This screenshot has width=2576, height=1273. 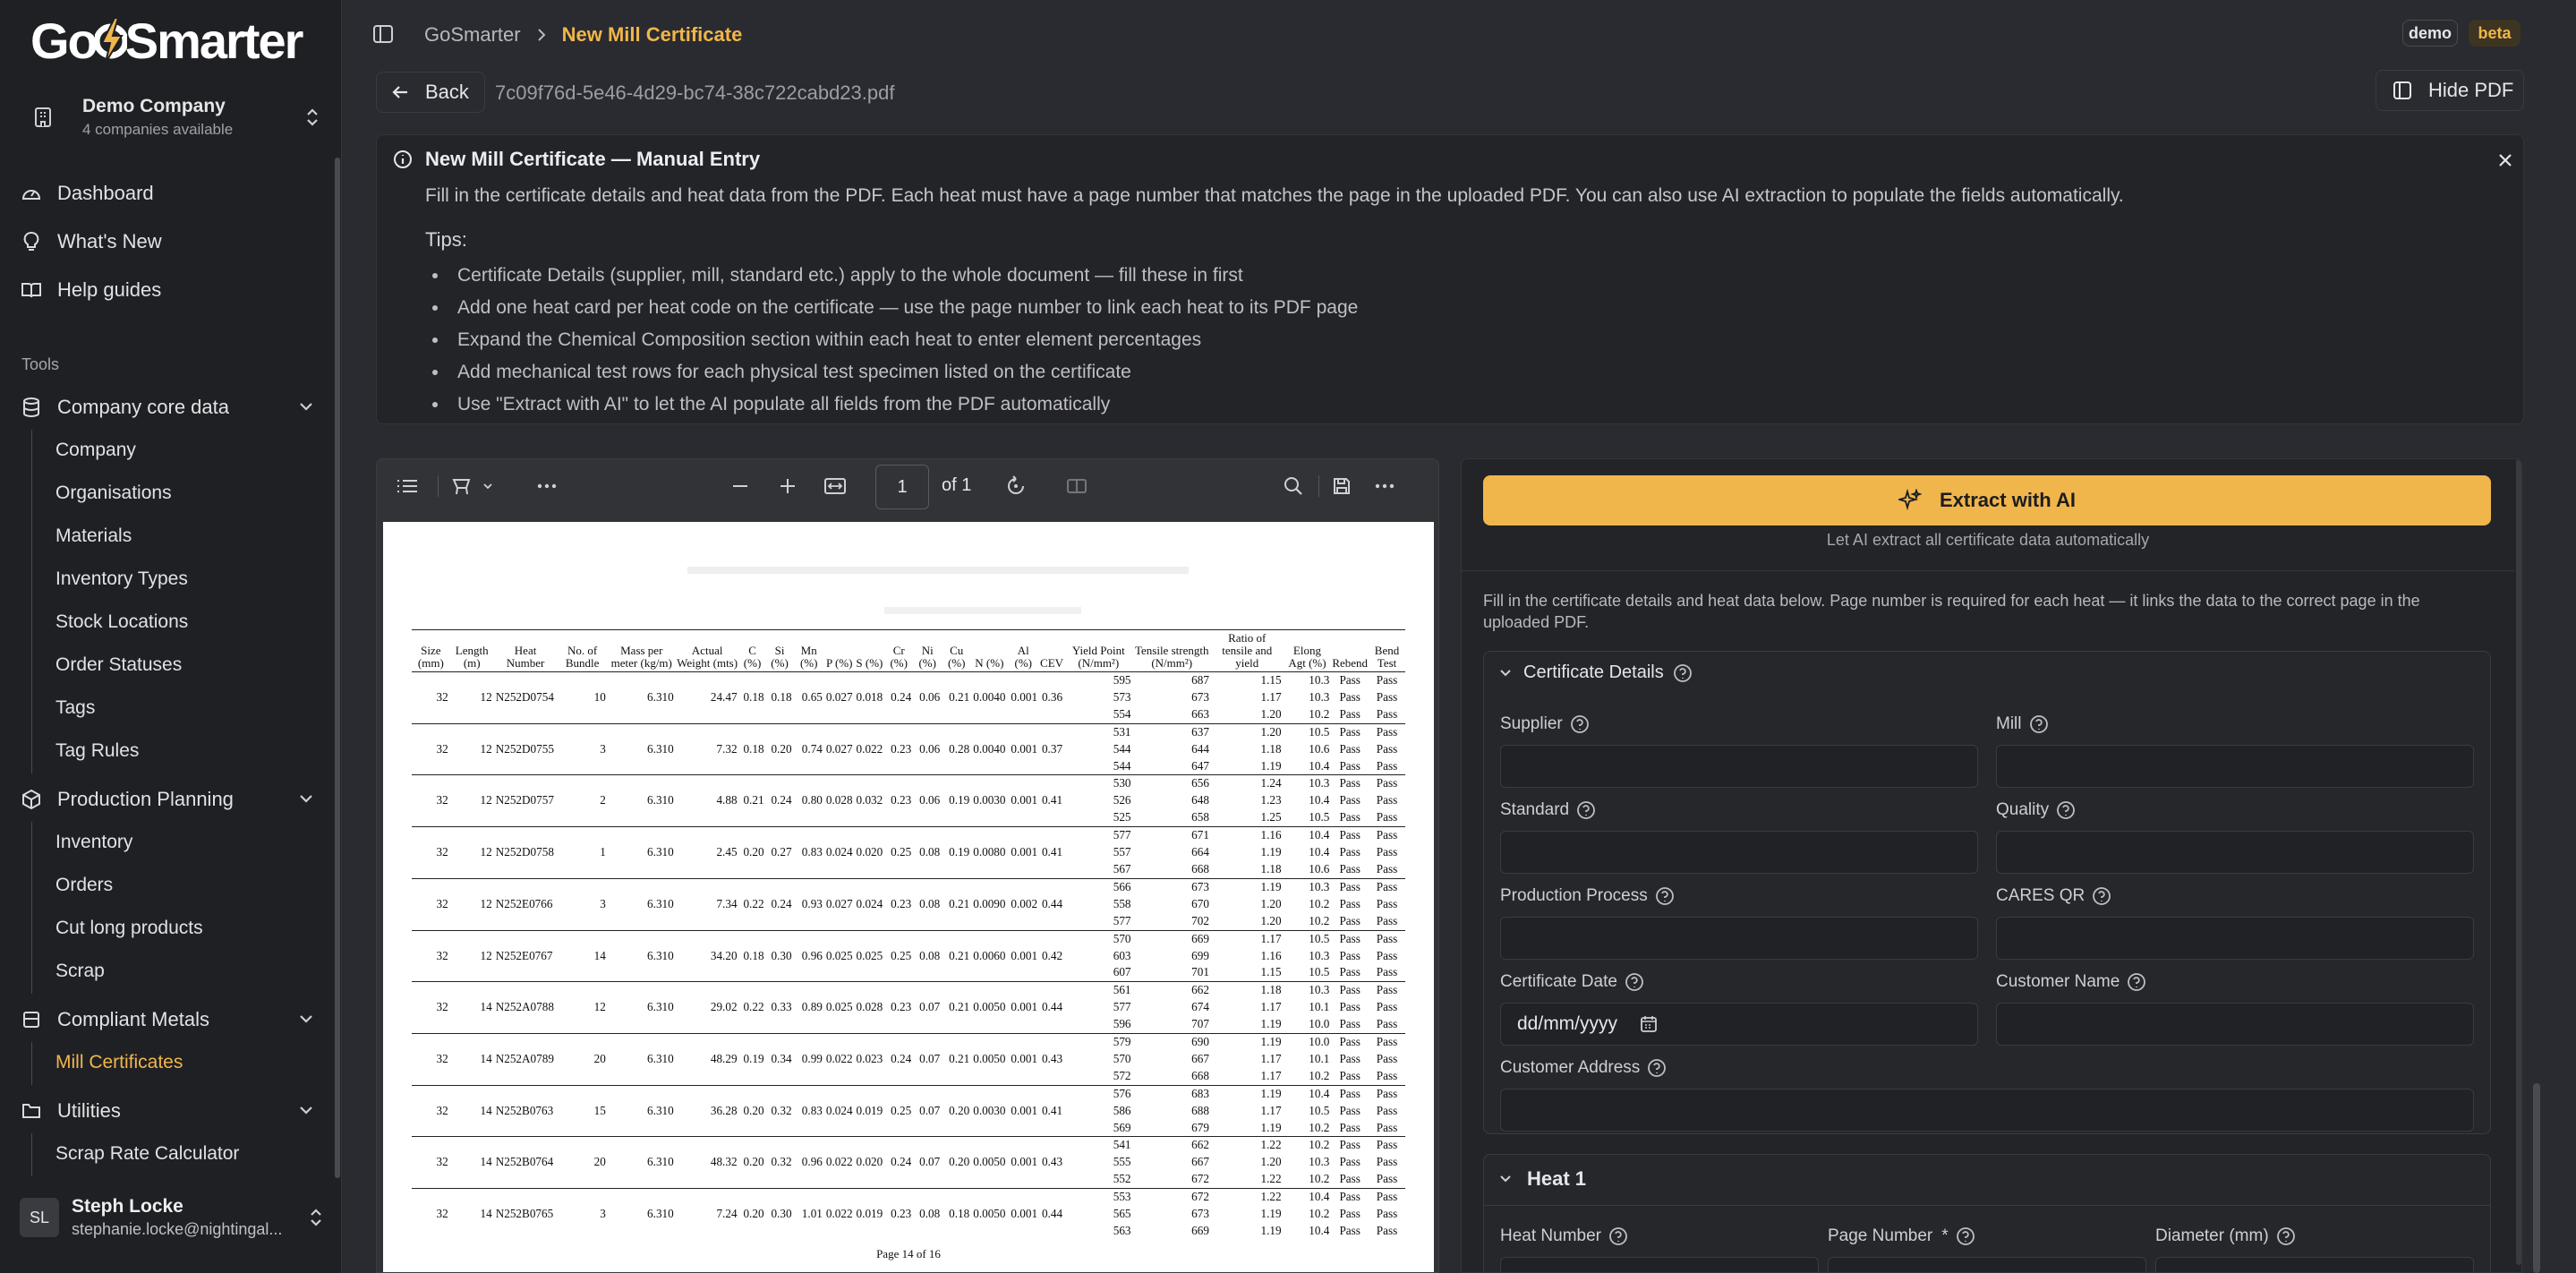 What do you see at coordinates (118, 665) in the screenshot?
I see `sidebar-item-order-statuses: Order Statuses` at bounding box center [118, 665].